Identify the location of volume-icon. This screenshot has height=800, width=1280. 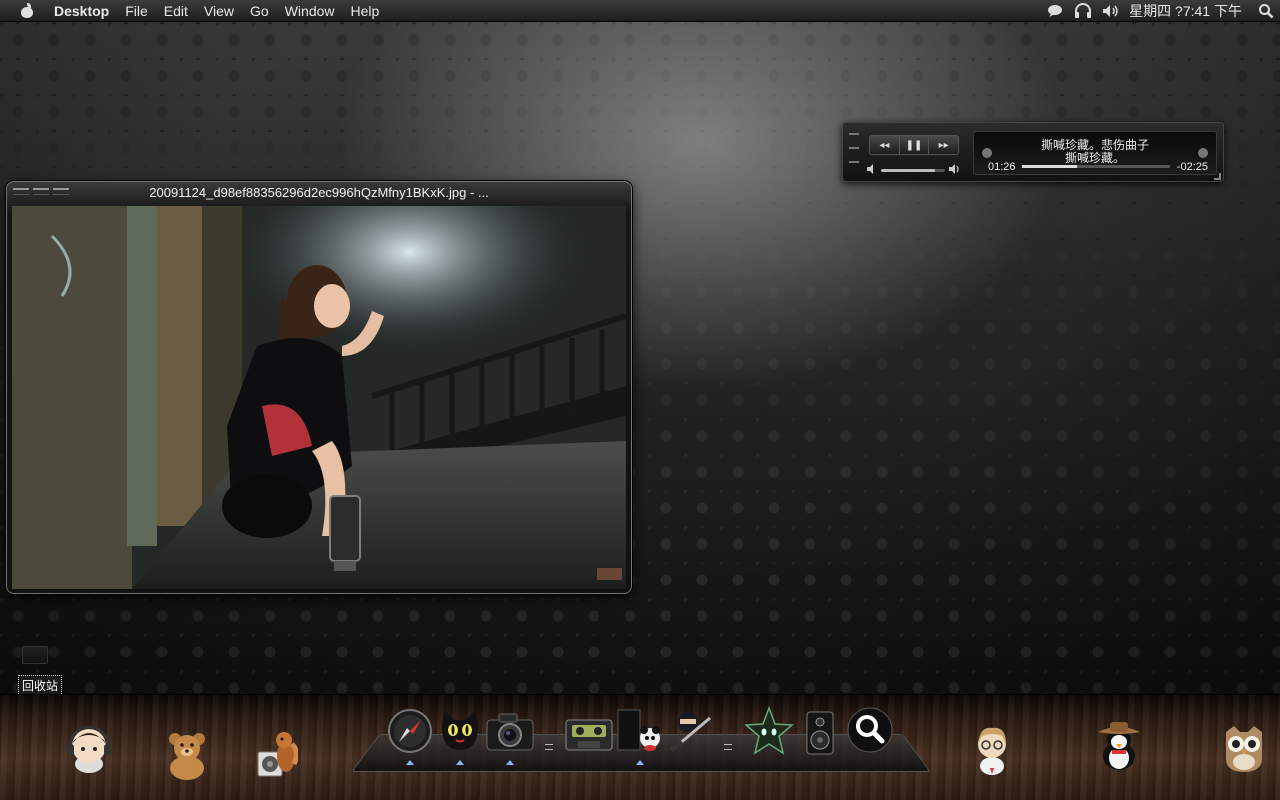
(1111, 11).